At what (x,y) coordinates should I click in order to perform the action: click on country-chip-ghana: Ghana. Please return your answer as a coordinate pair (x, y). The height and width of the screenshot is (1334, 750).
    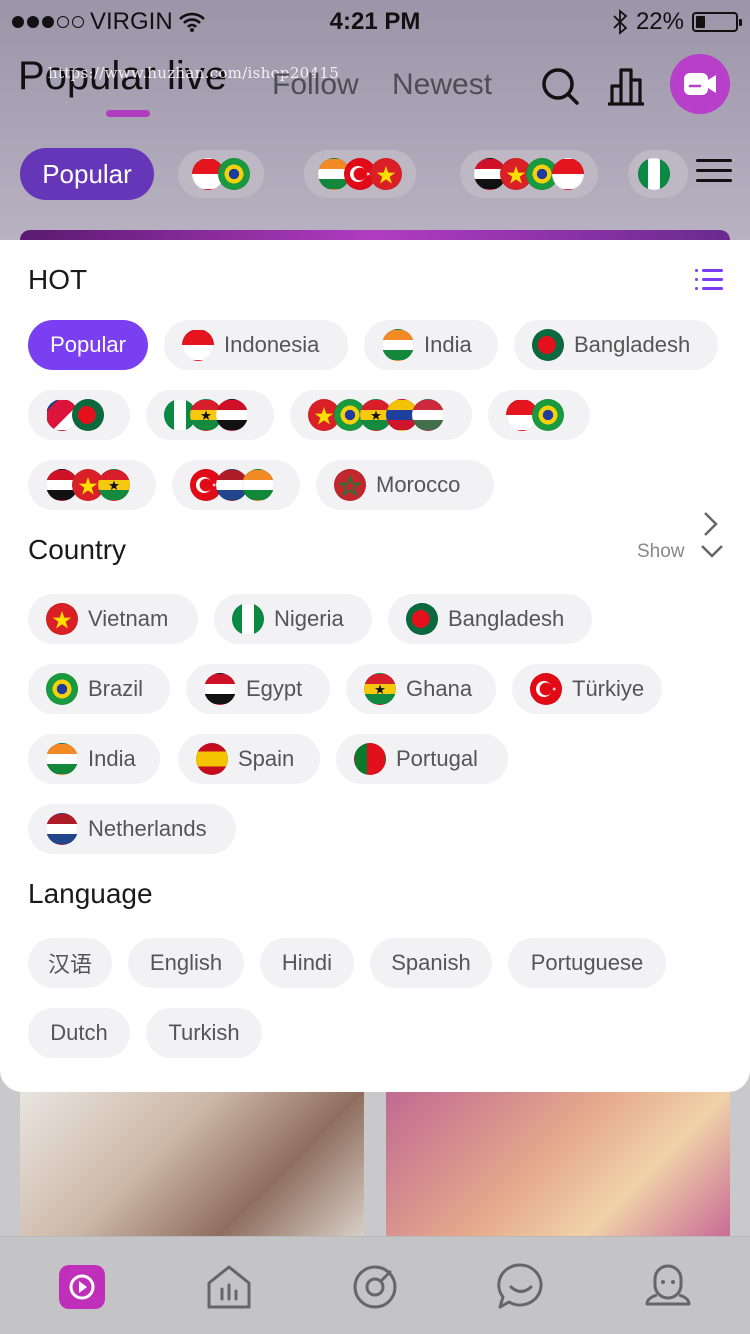
    Looking at the image, I should click on (421, 689).